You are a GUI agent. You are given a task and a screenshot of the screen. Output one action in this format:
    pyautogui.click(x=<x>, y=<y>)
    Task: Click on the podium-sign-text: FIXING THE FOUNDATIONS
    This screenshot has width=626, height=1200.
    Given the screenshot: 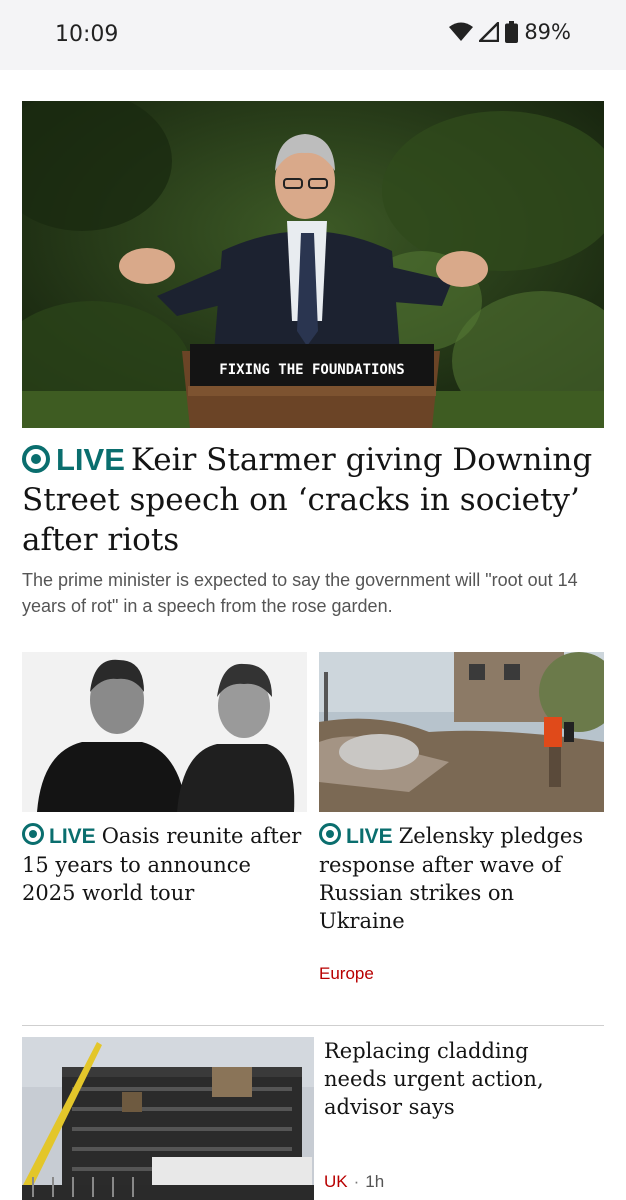 What is the action you would take?
    pyautogui.click(x=311, y=370)
    